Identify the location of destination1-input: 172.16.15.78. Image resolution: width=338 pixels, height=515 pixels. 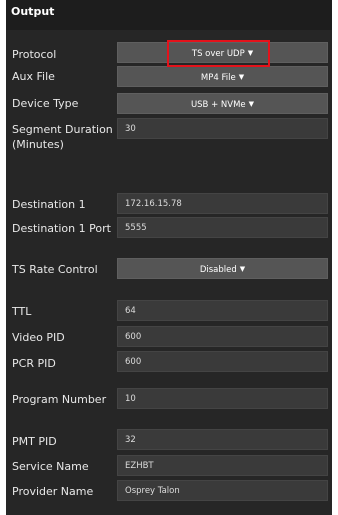
(222, 203).